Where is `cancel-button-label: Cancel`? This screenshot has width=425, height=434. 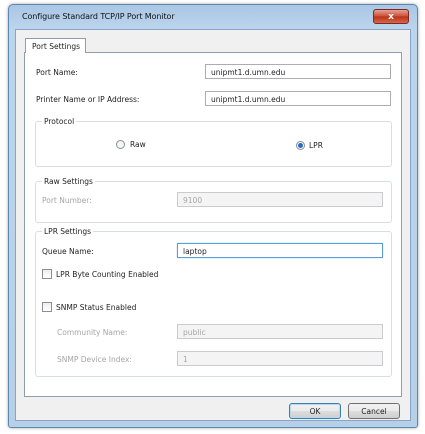 cancel-button-label: Cancel is located at coordinates (374, 411).